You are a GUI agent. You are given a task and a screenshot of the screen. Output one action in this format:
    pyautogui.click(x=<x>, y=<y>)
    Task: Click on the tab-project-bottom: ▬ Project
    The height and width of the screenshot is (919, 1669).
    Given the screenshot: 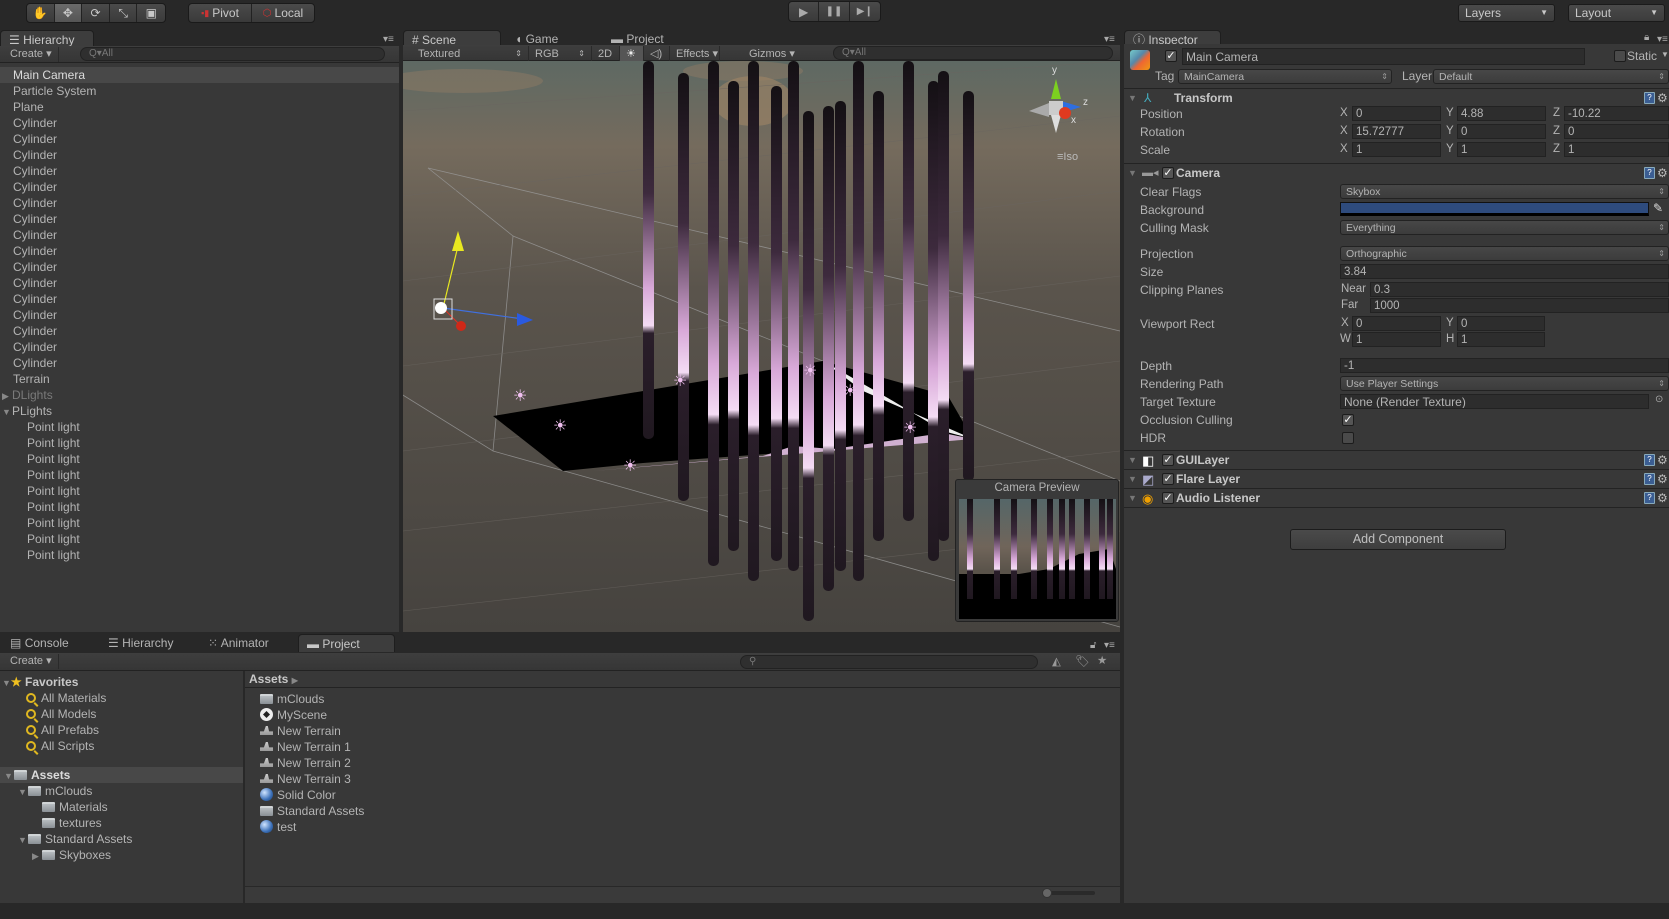 What is the action you would take?
    pyautogui.click(x=346, y=643)
    